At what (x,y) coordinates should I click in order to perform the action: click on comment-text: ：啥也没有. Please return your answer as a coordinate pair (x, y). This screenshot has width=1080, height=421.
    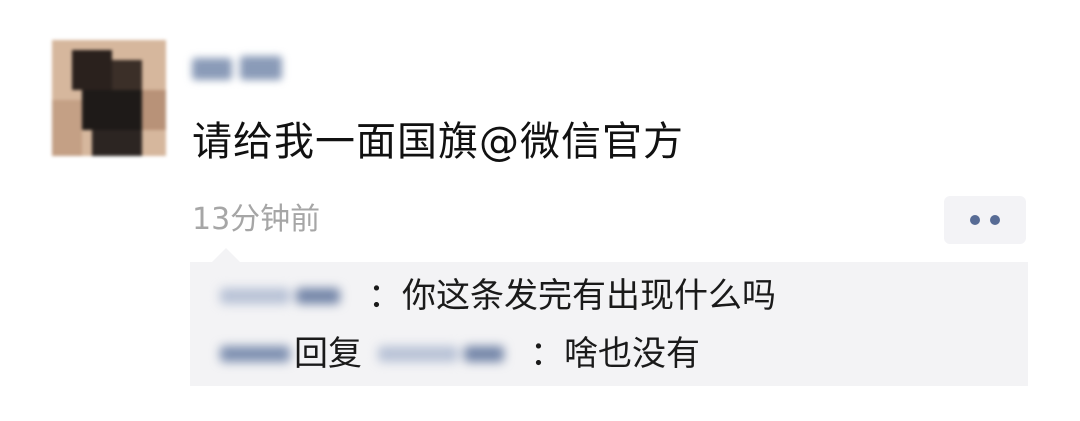
    Looking at the image, I should click on (615, 354).